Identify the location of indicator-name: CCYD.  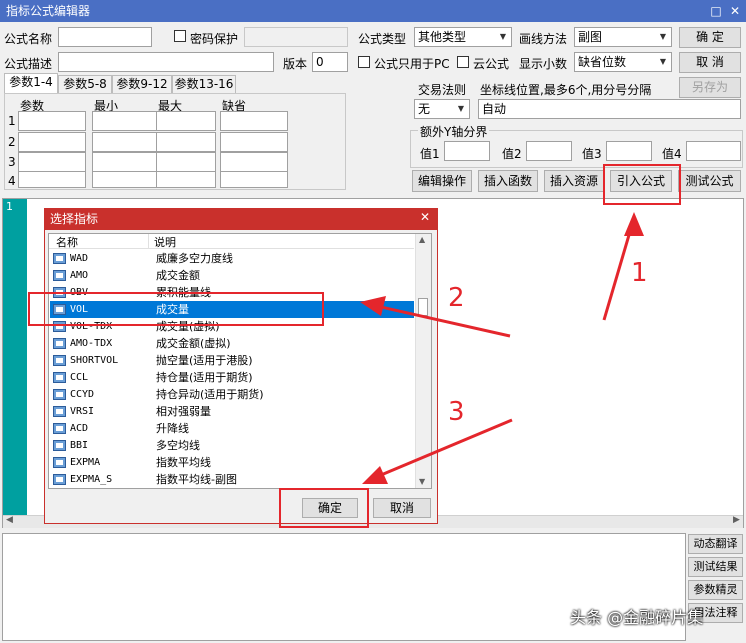
(82, 394).